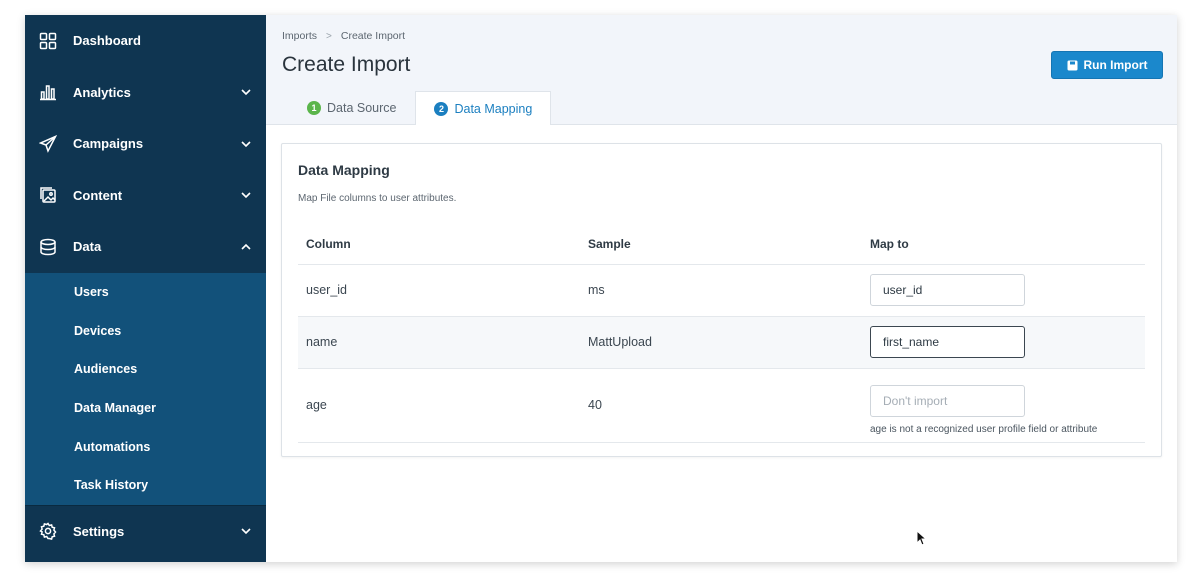 The width and height of the screenshot is (1200, 584). Describe the element at coordinates (346, 64) in the screenshot. I see `page-title: Create Import` at that location.